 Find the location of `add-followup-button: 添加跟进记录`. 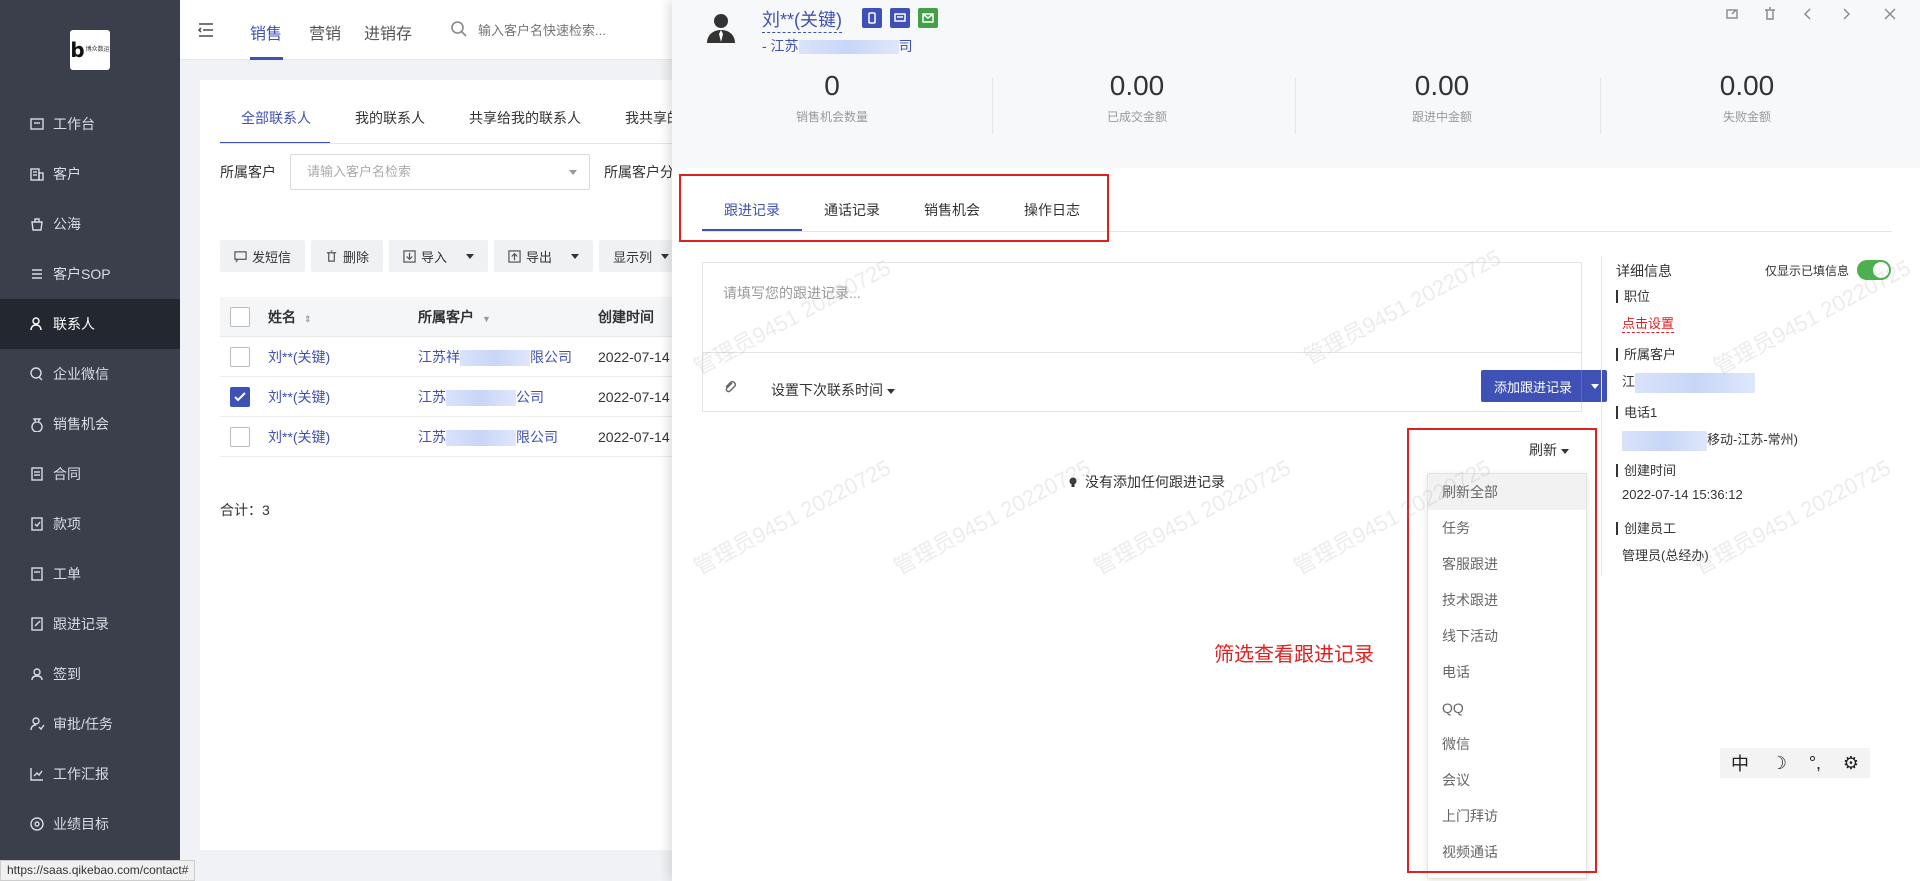

add-followup-button: 添加跟进记录 is located at coordinates (1544, 386).